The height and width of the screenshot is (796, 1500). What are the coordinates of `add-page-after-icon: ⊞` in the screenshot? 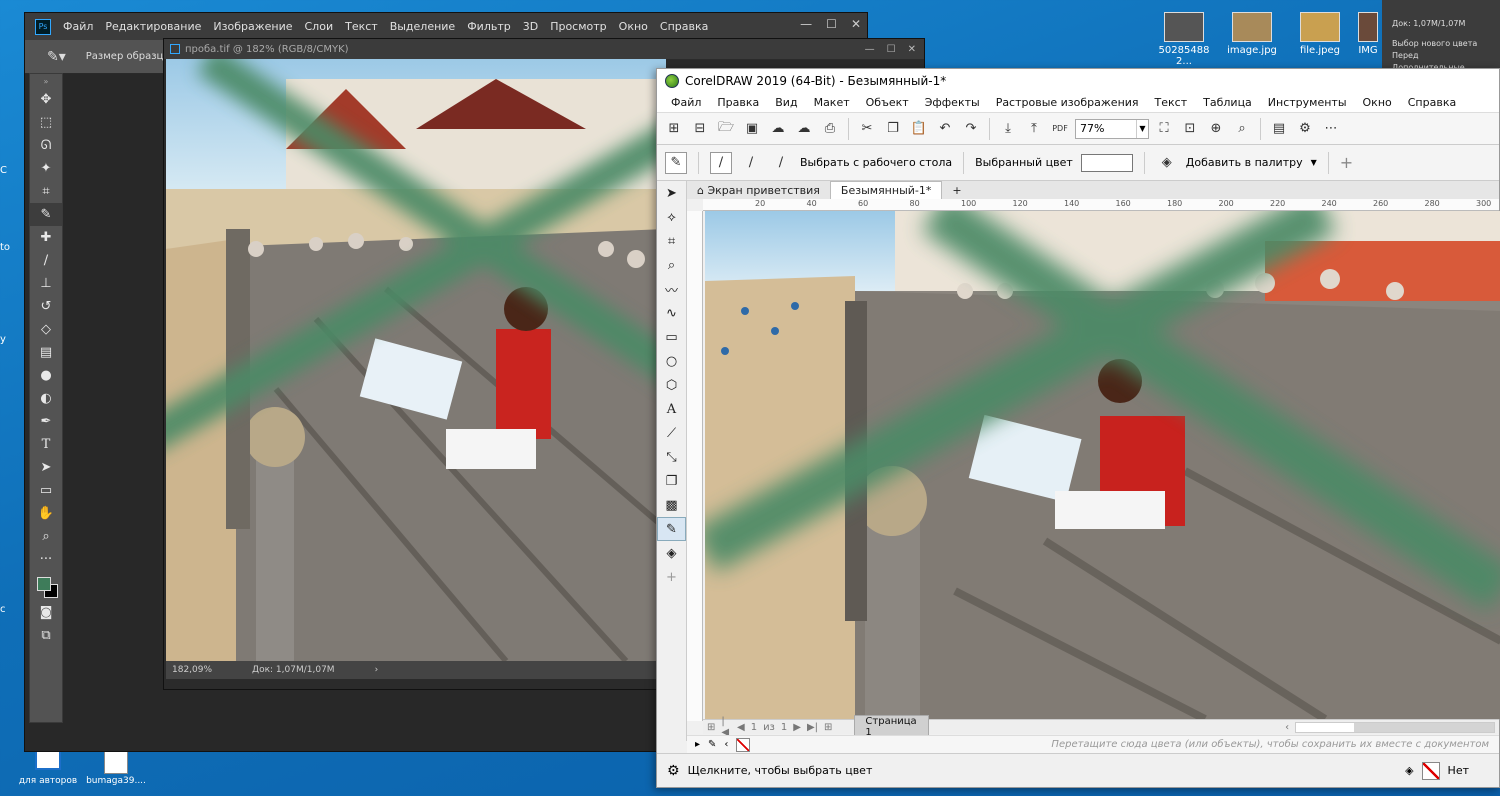 It's located at (828, 727).